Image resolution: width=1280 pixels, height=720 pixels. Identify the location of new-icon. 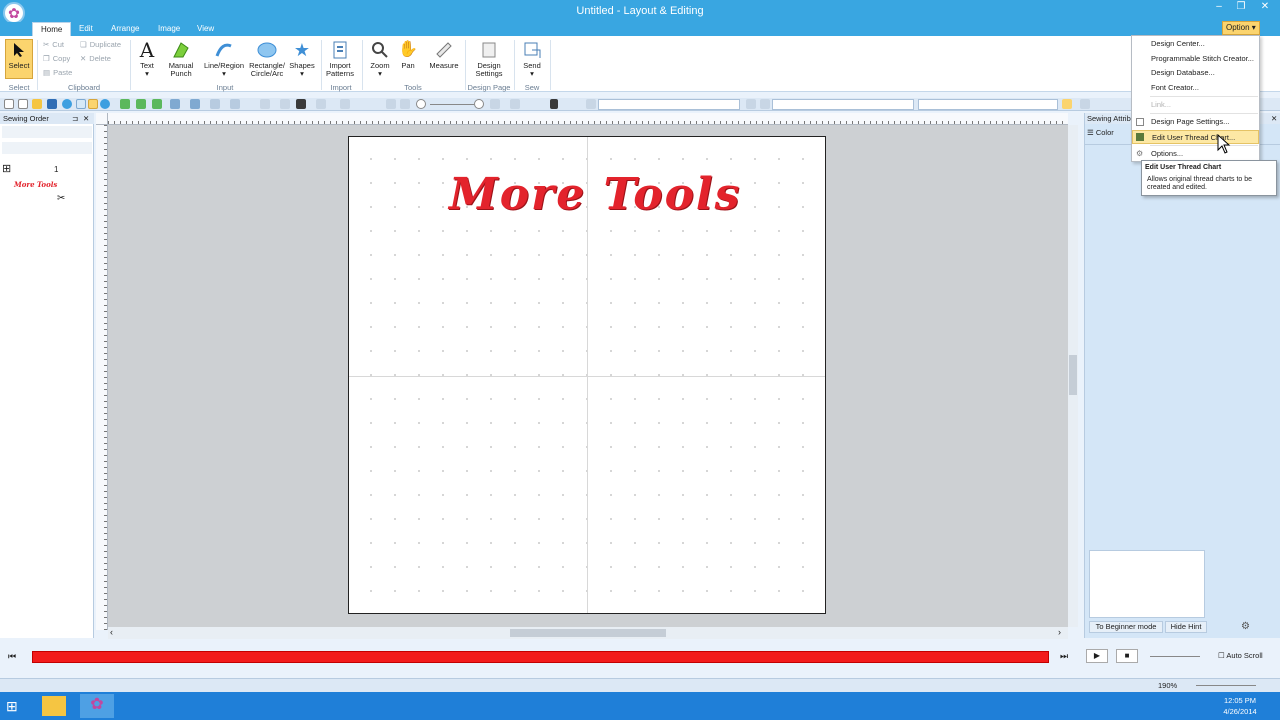
(9, 104).